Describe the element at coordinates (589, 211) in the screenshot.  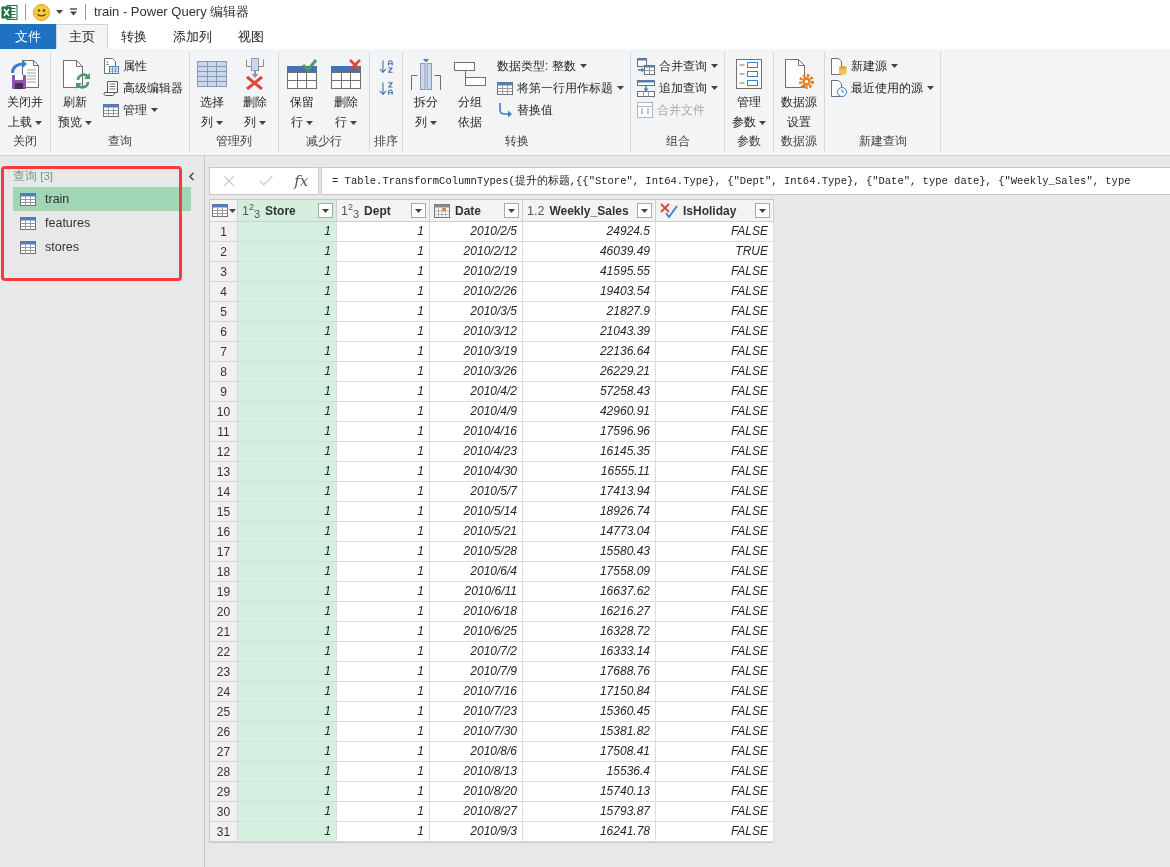
I see `column-header: 1.2 Weekly_Sales` at that location.